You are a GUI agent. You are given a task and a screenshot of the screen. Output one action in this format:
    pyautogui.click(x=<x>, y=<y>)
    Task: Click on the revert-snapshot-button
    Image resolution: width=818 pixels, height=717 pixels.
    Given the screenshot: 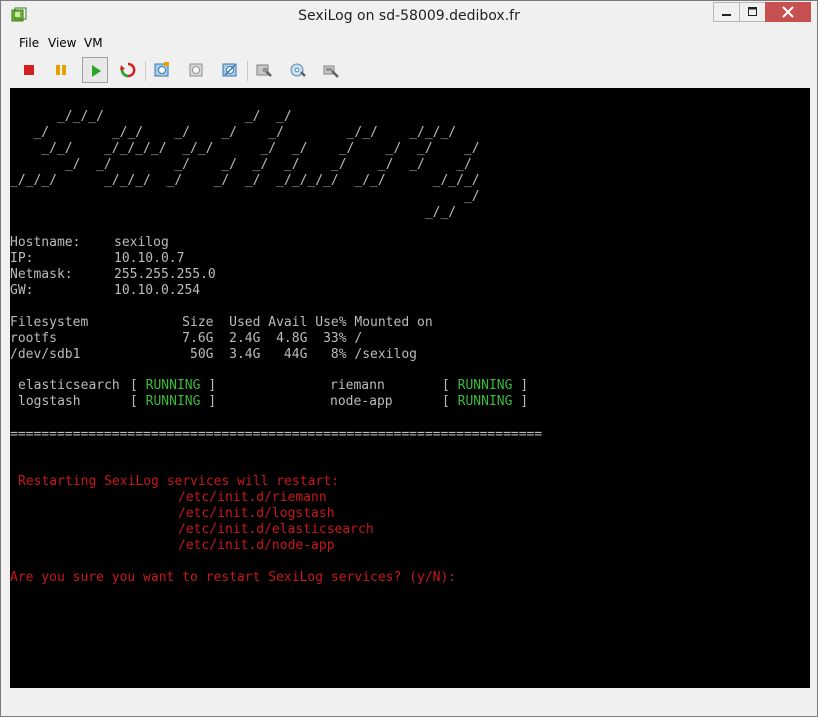 What is the action you would take?
    pyautogui.click(x=196, y=70)
    